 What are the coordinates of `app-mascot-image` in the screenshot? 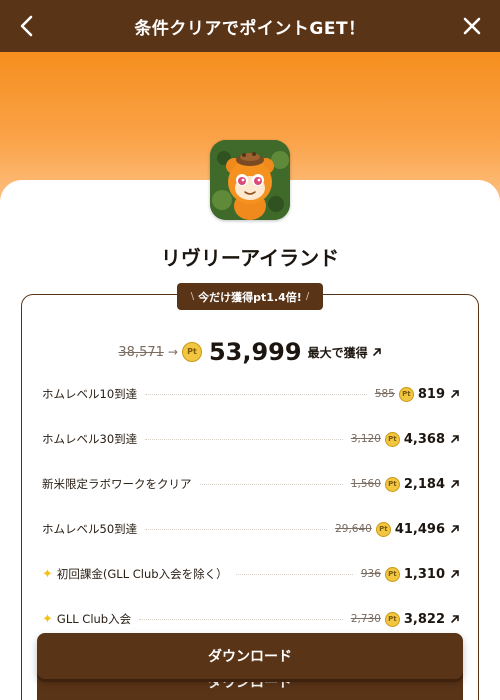 It's located at (250, 180).